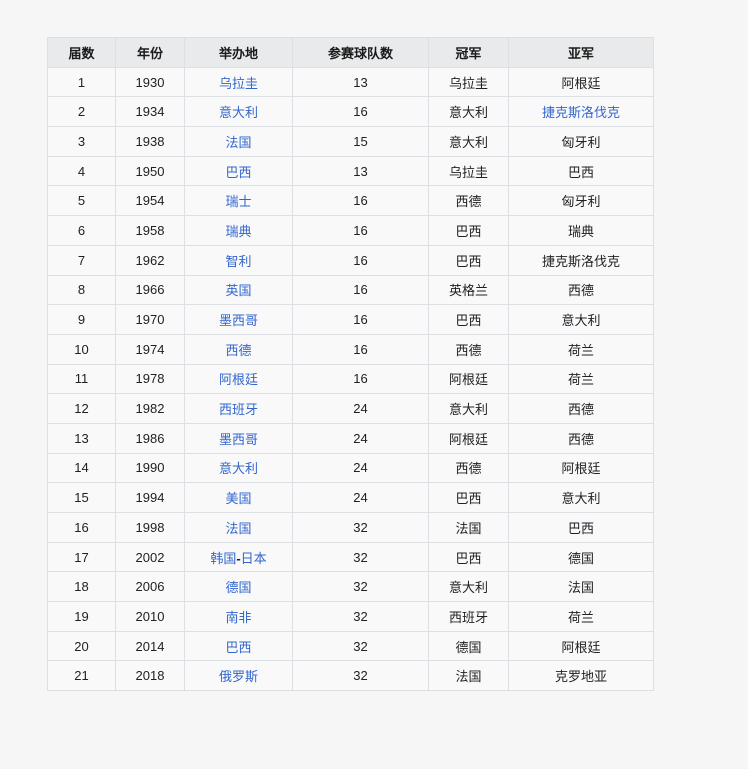 The height and width of the screenshot is (769, 748). I want to click on host-link: 瑞典, so click(238, 231).